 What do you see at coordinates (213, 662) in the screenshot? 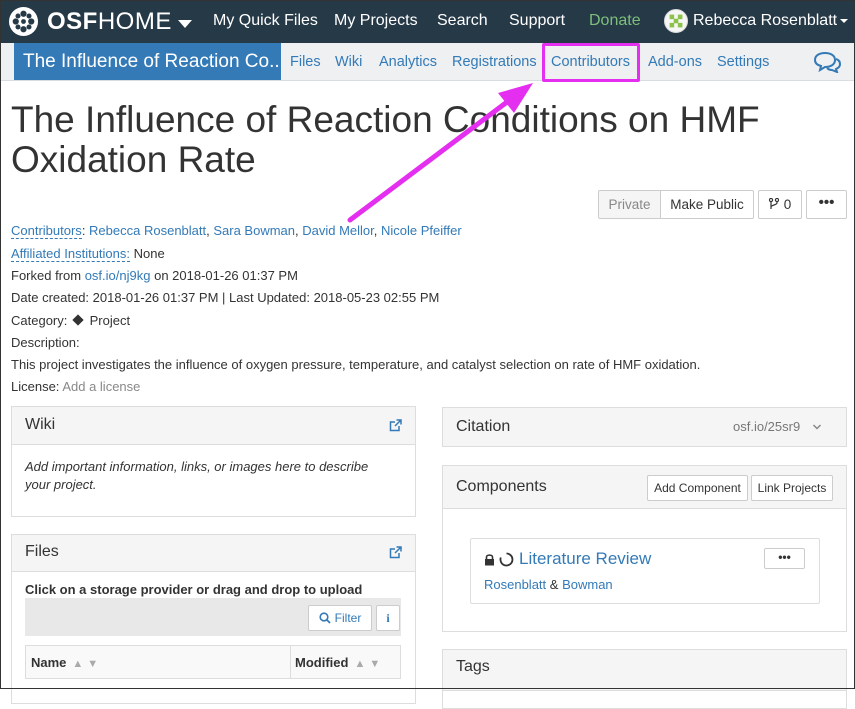
I see `files-table-header: Name ▲▼ Modified ▲▼` at bounding box center [213, 662].